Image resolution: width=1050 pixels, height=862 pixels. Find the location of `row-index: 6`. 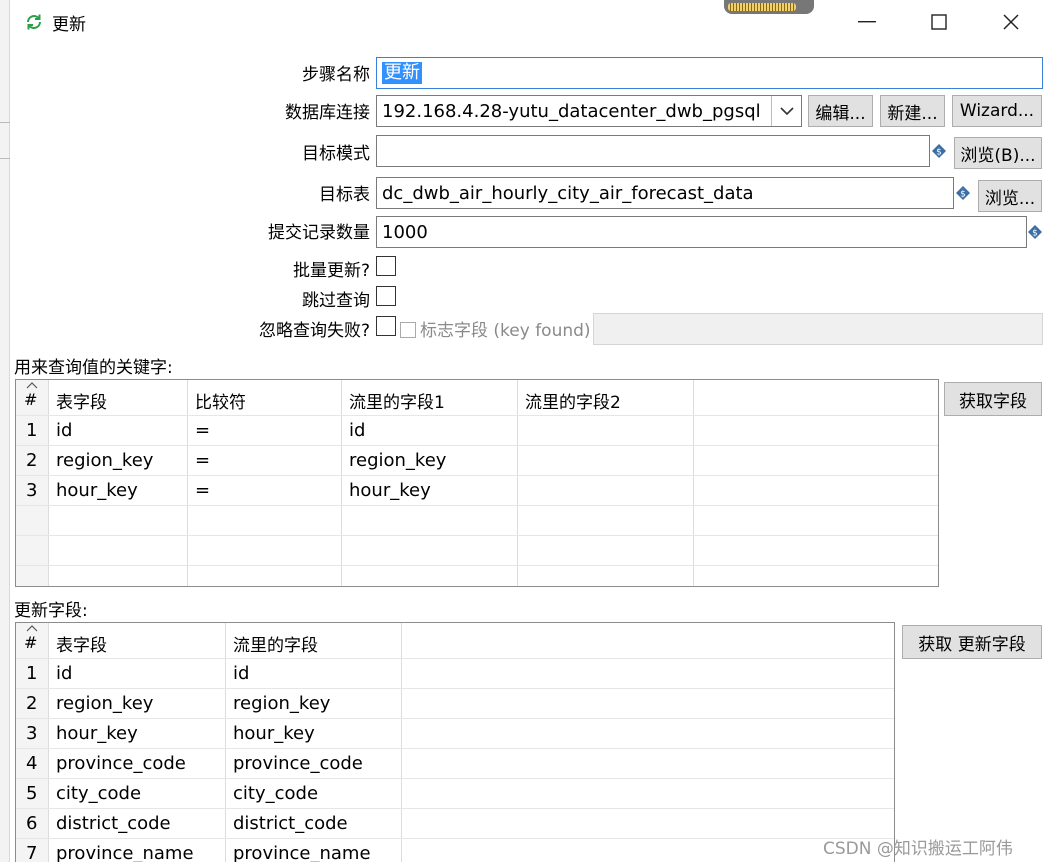

row-index: 6 is located at coordinates (32, 823).